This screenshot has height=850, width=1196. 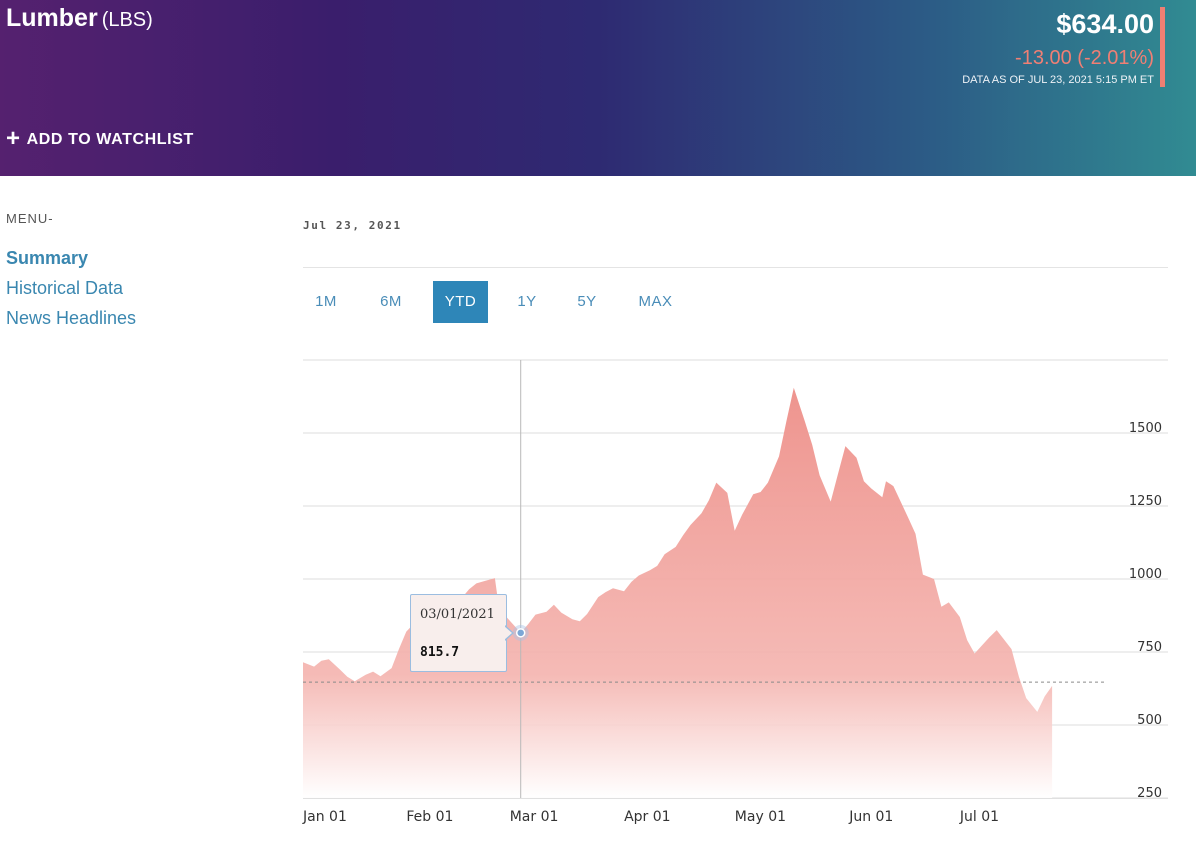 What do you see at coordinates (870, 817) in the screenshot?
I see `x-tick-label: Jun 01` at bounding box center [870, 817].